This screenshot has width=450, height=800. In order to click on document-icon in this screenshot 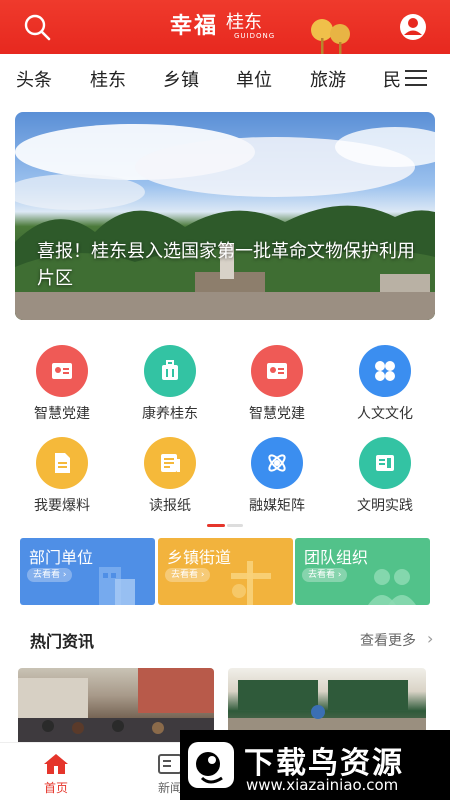, I will do `click(62, 463)`.